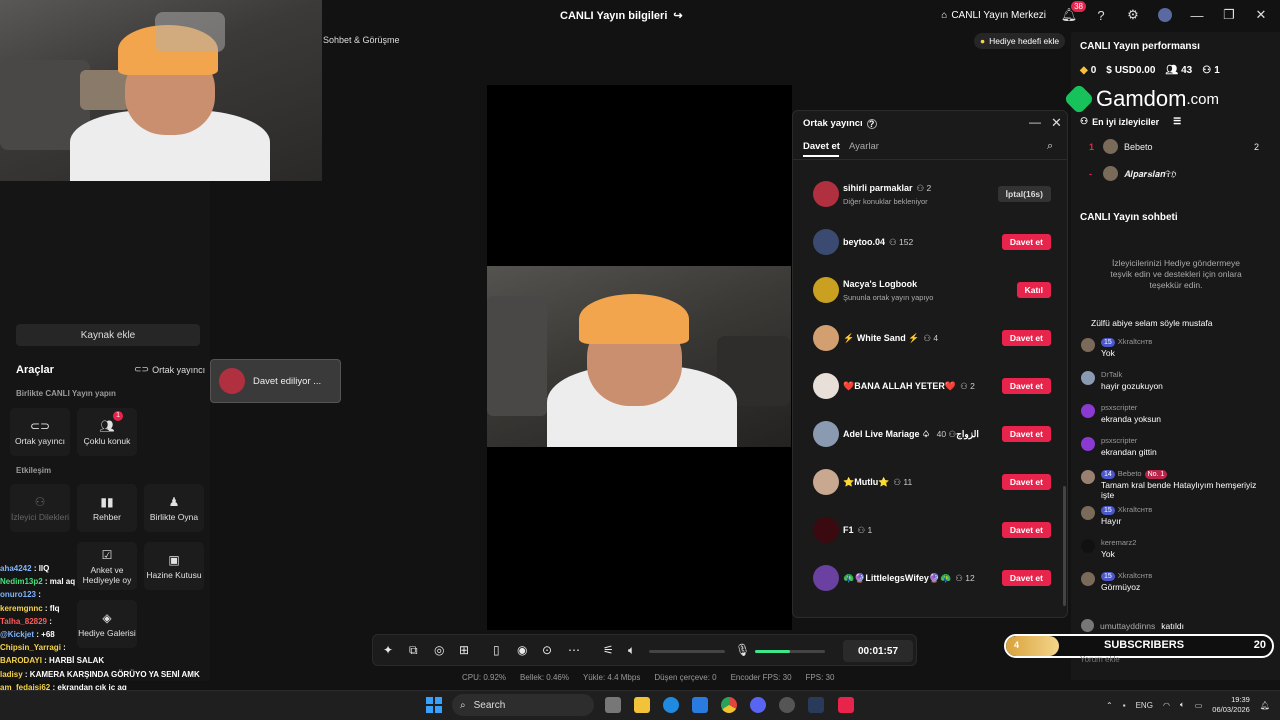  I want to click on scrollbar, so click(1064, 546).